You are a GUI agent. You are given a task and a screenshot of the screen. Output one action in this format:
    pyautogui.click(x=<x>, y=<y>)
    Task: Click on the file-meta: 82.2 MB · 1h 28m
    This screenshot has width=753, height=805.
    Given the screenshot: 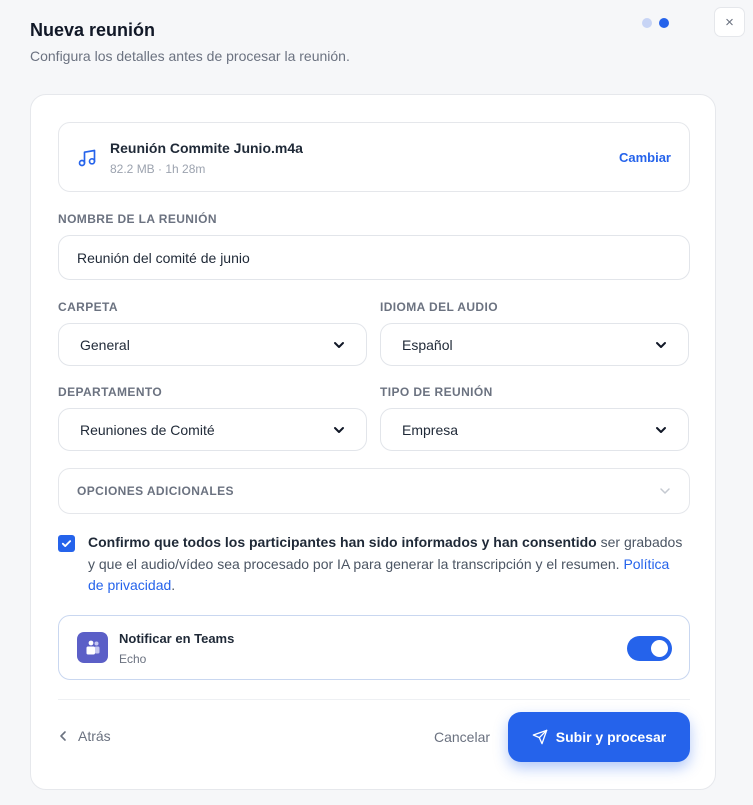 What is the action you would take?
    pyautogui.click(x=158, y=169)
    